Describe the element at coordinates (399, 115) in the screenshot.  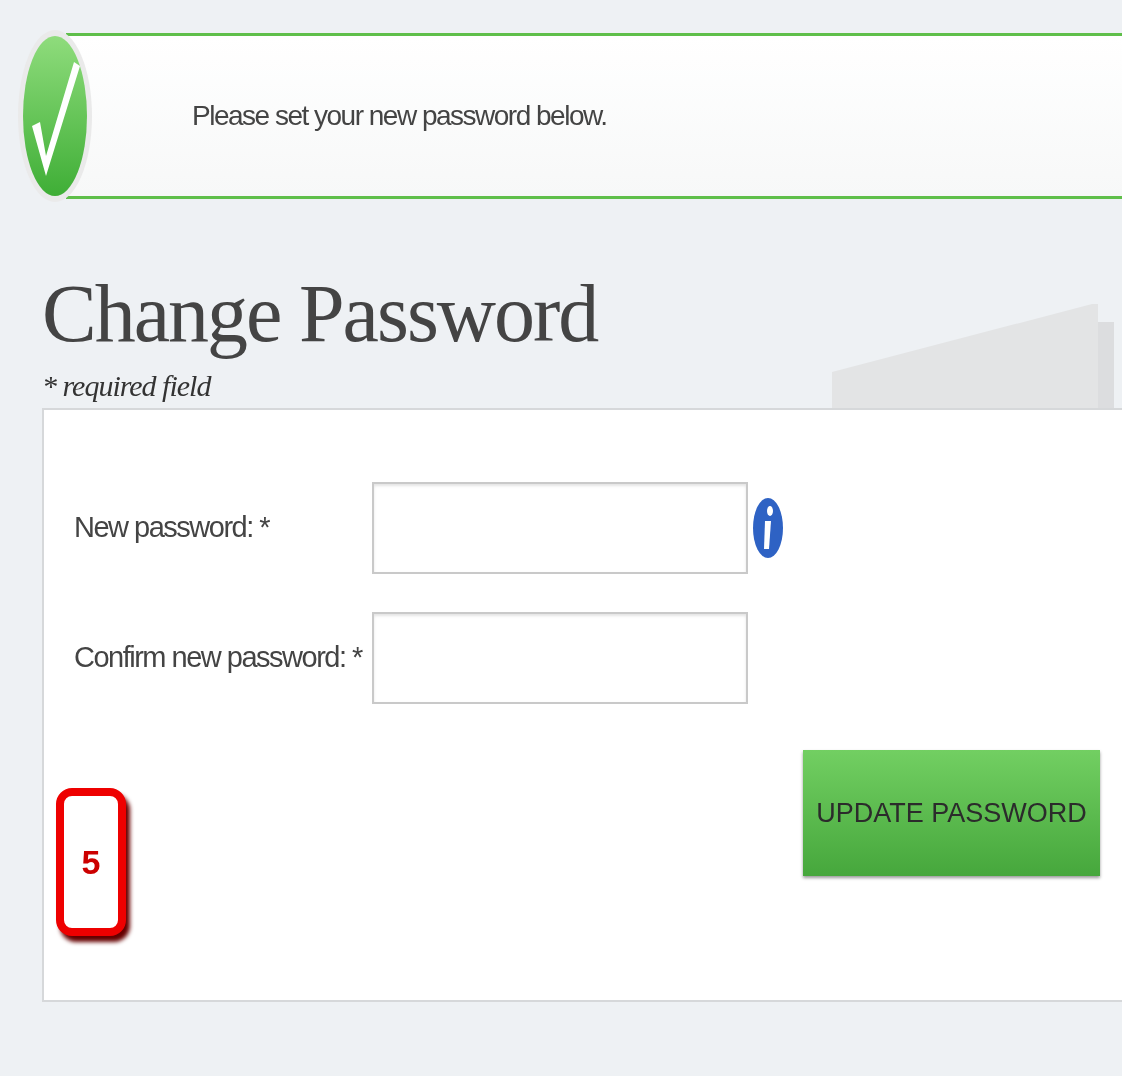
I see `notice-message: Please set your new password below.` at that location.